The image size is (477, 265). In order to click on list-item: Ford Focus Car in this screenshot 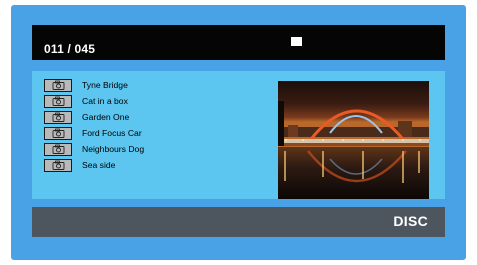, I will do `click(94, 133)`.